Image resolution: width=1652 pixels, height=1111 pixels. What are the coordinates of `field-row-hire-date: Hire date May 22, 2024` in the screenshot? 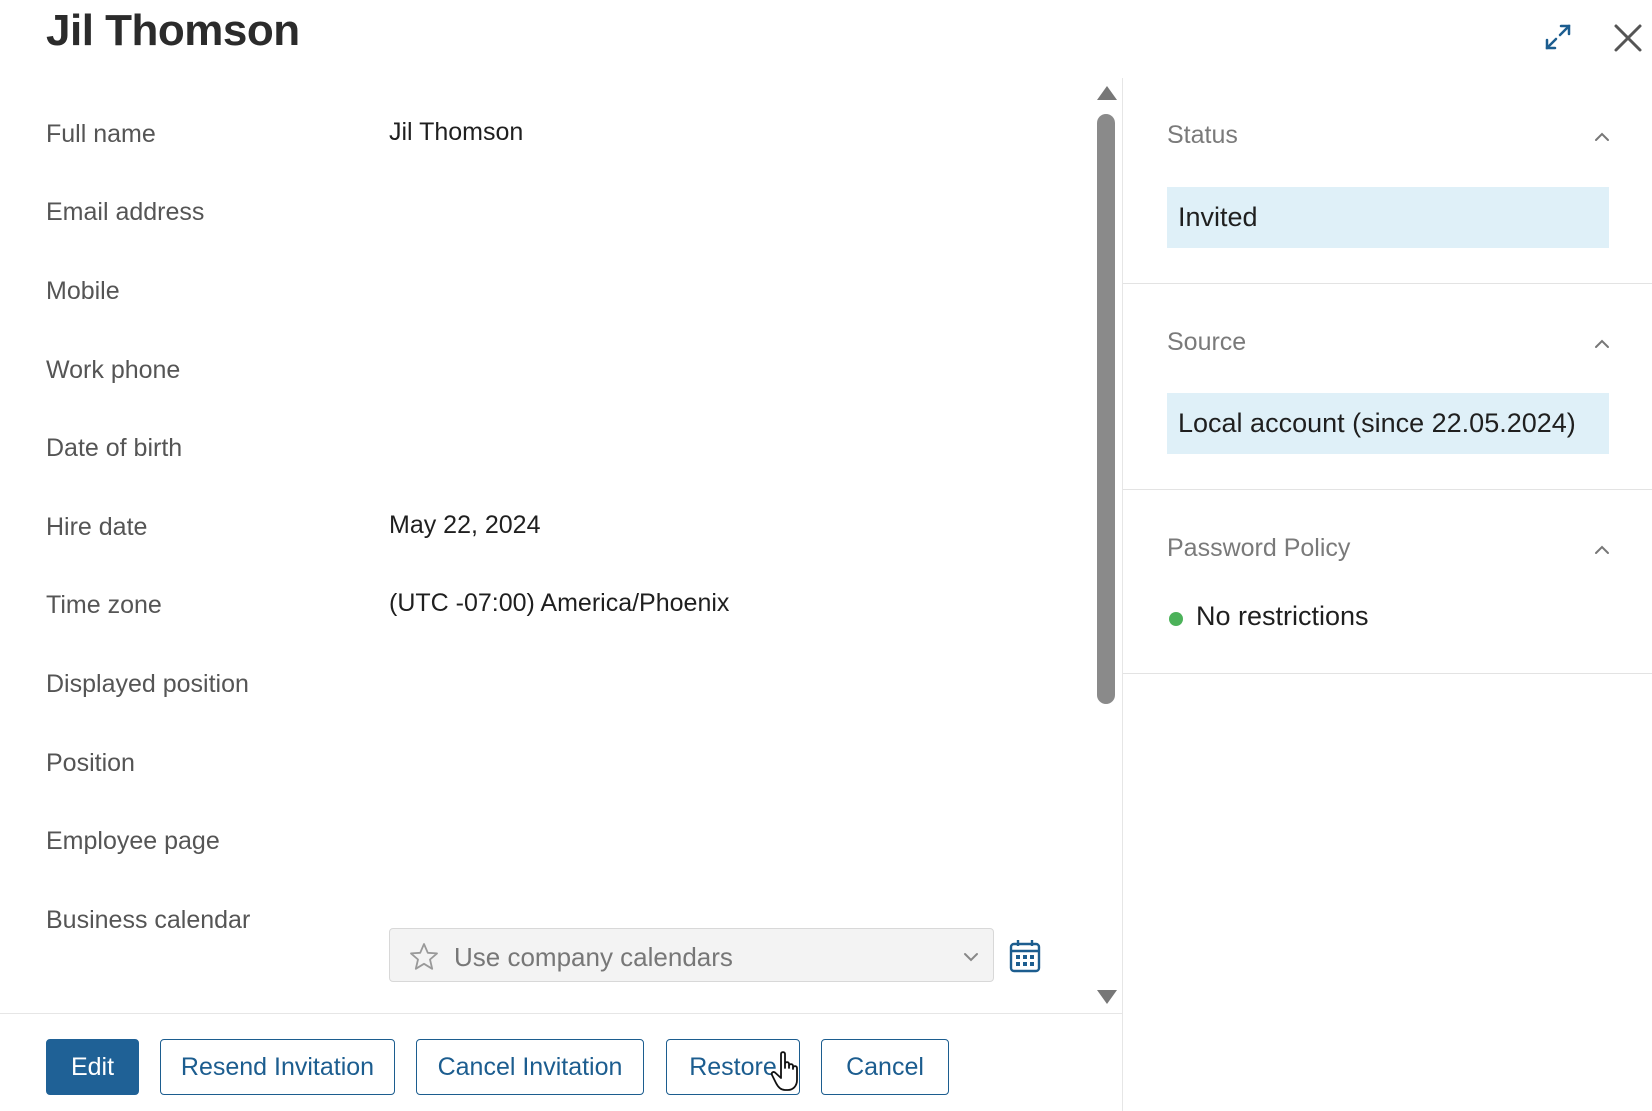 It's located at (540, 529).